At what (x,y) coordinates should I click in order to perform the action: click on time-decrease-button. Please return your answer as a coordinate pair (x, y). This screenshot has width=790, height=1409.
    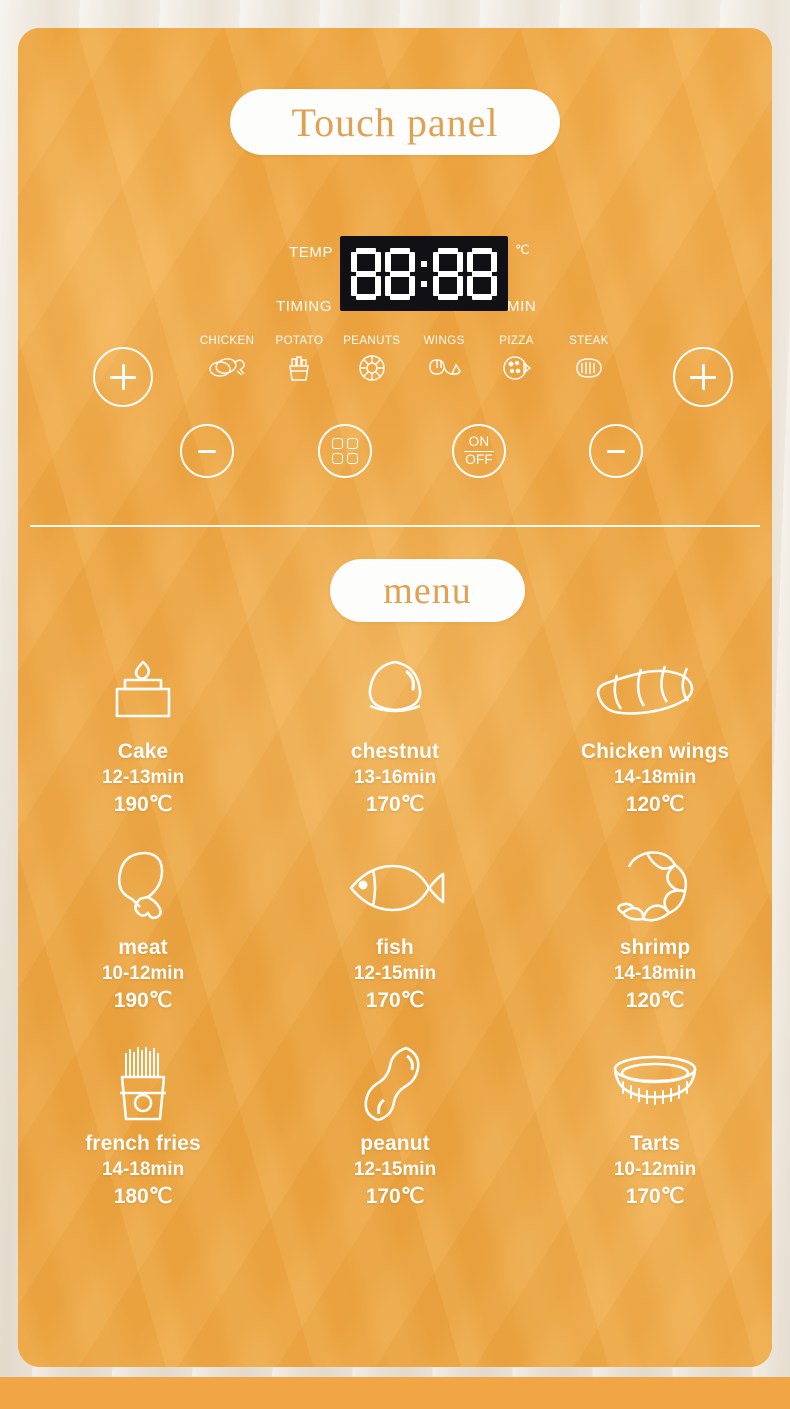
    Looking at the image, I should click on (616, 451).